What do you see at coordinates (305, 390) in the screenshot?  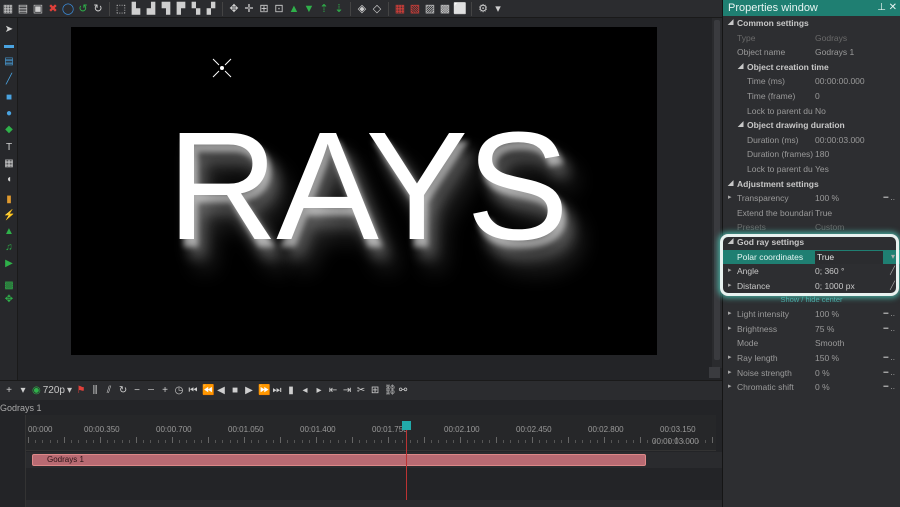 I see `marker-prev-icon: ◂` at bounding box center [305, 390].